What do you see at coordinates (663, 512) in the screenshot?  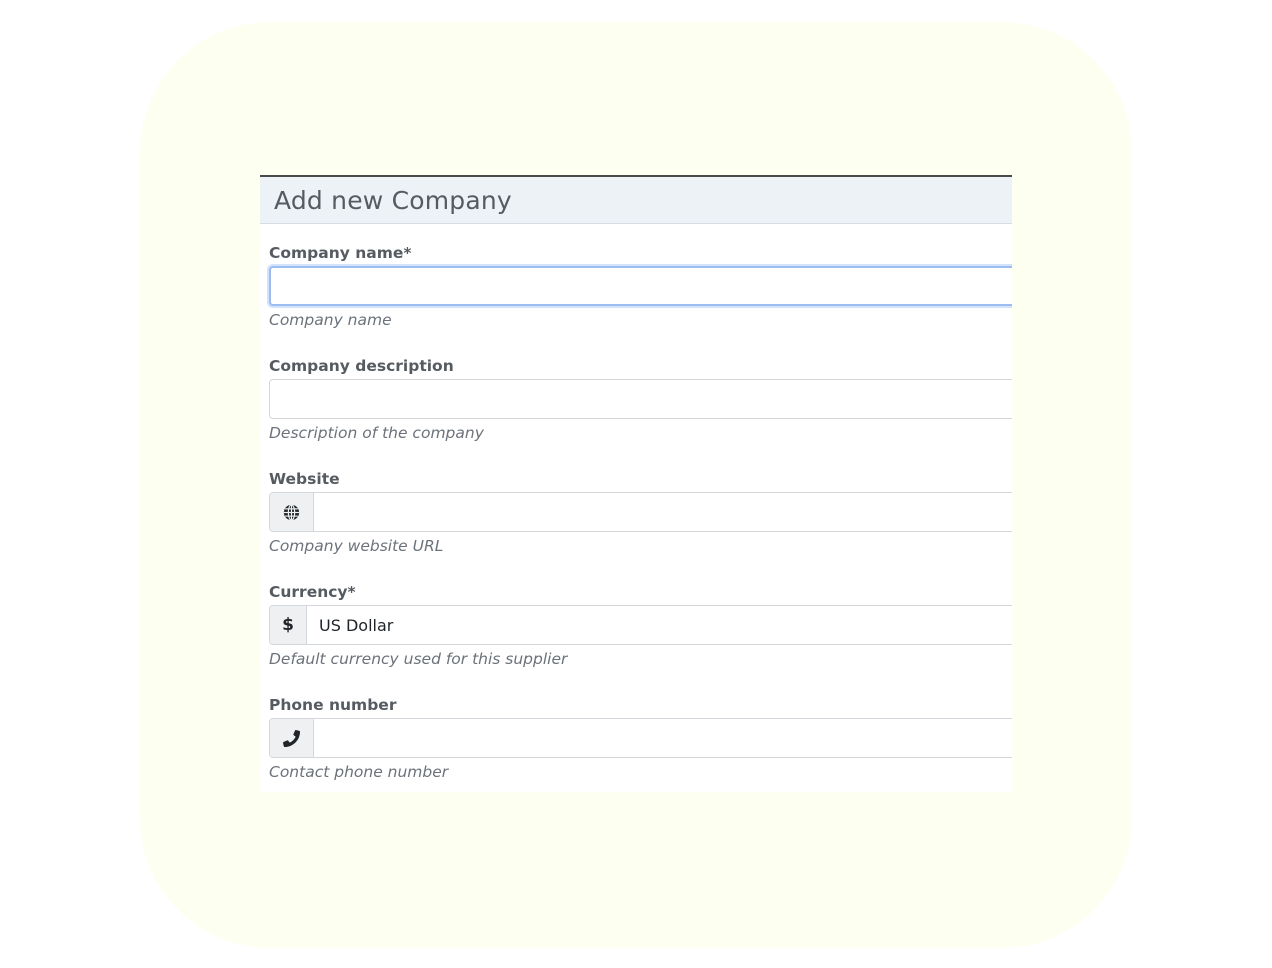 I see `website-input` at bounding box center [663, 512].